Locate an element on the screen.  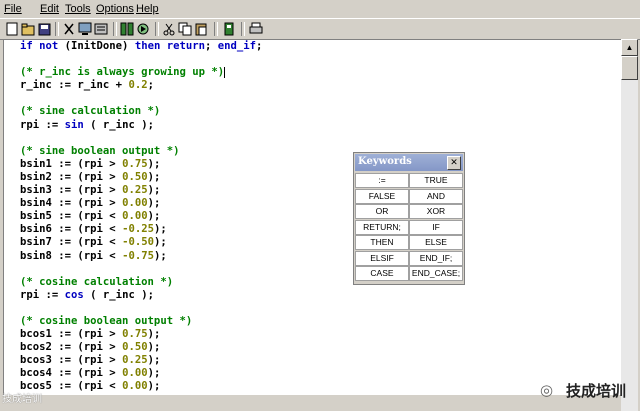
keywords-title-bar: Keywords ✕ is located at coordinates (409, 162).